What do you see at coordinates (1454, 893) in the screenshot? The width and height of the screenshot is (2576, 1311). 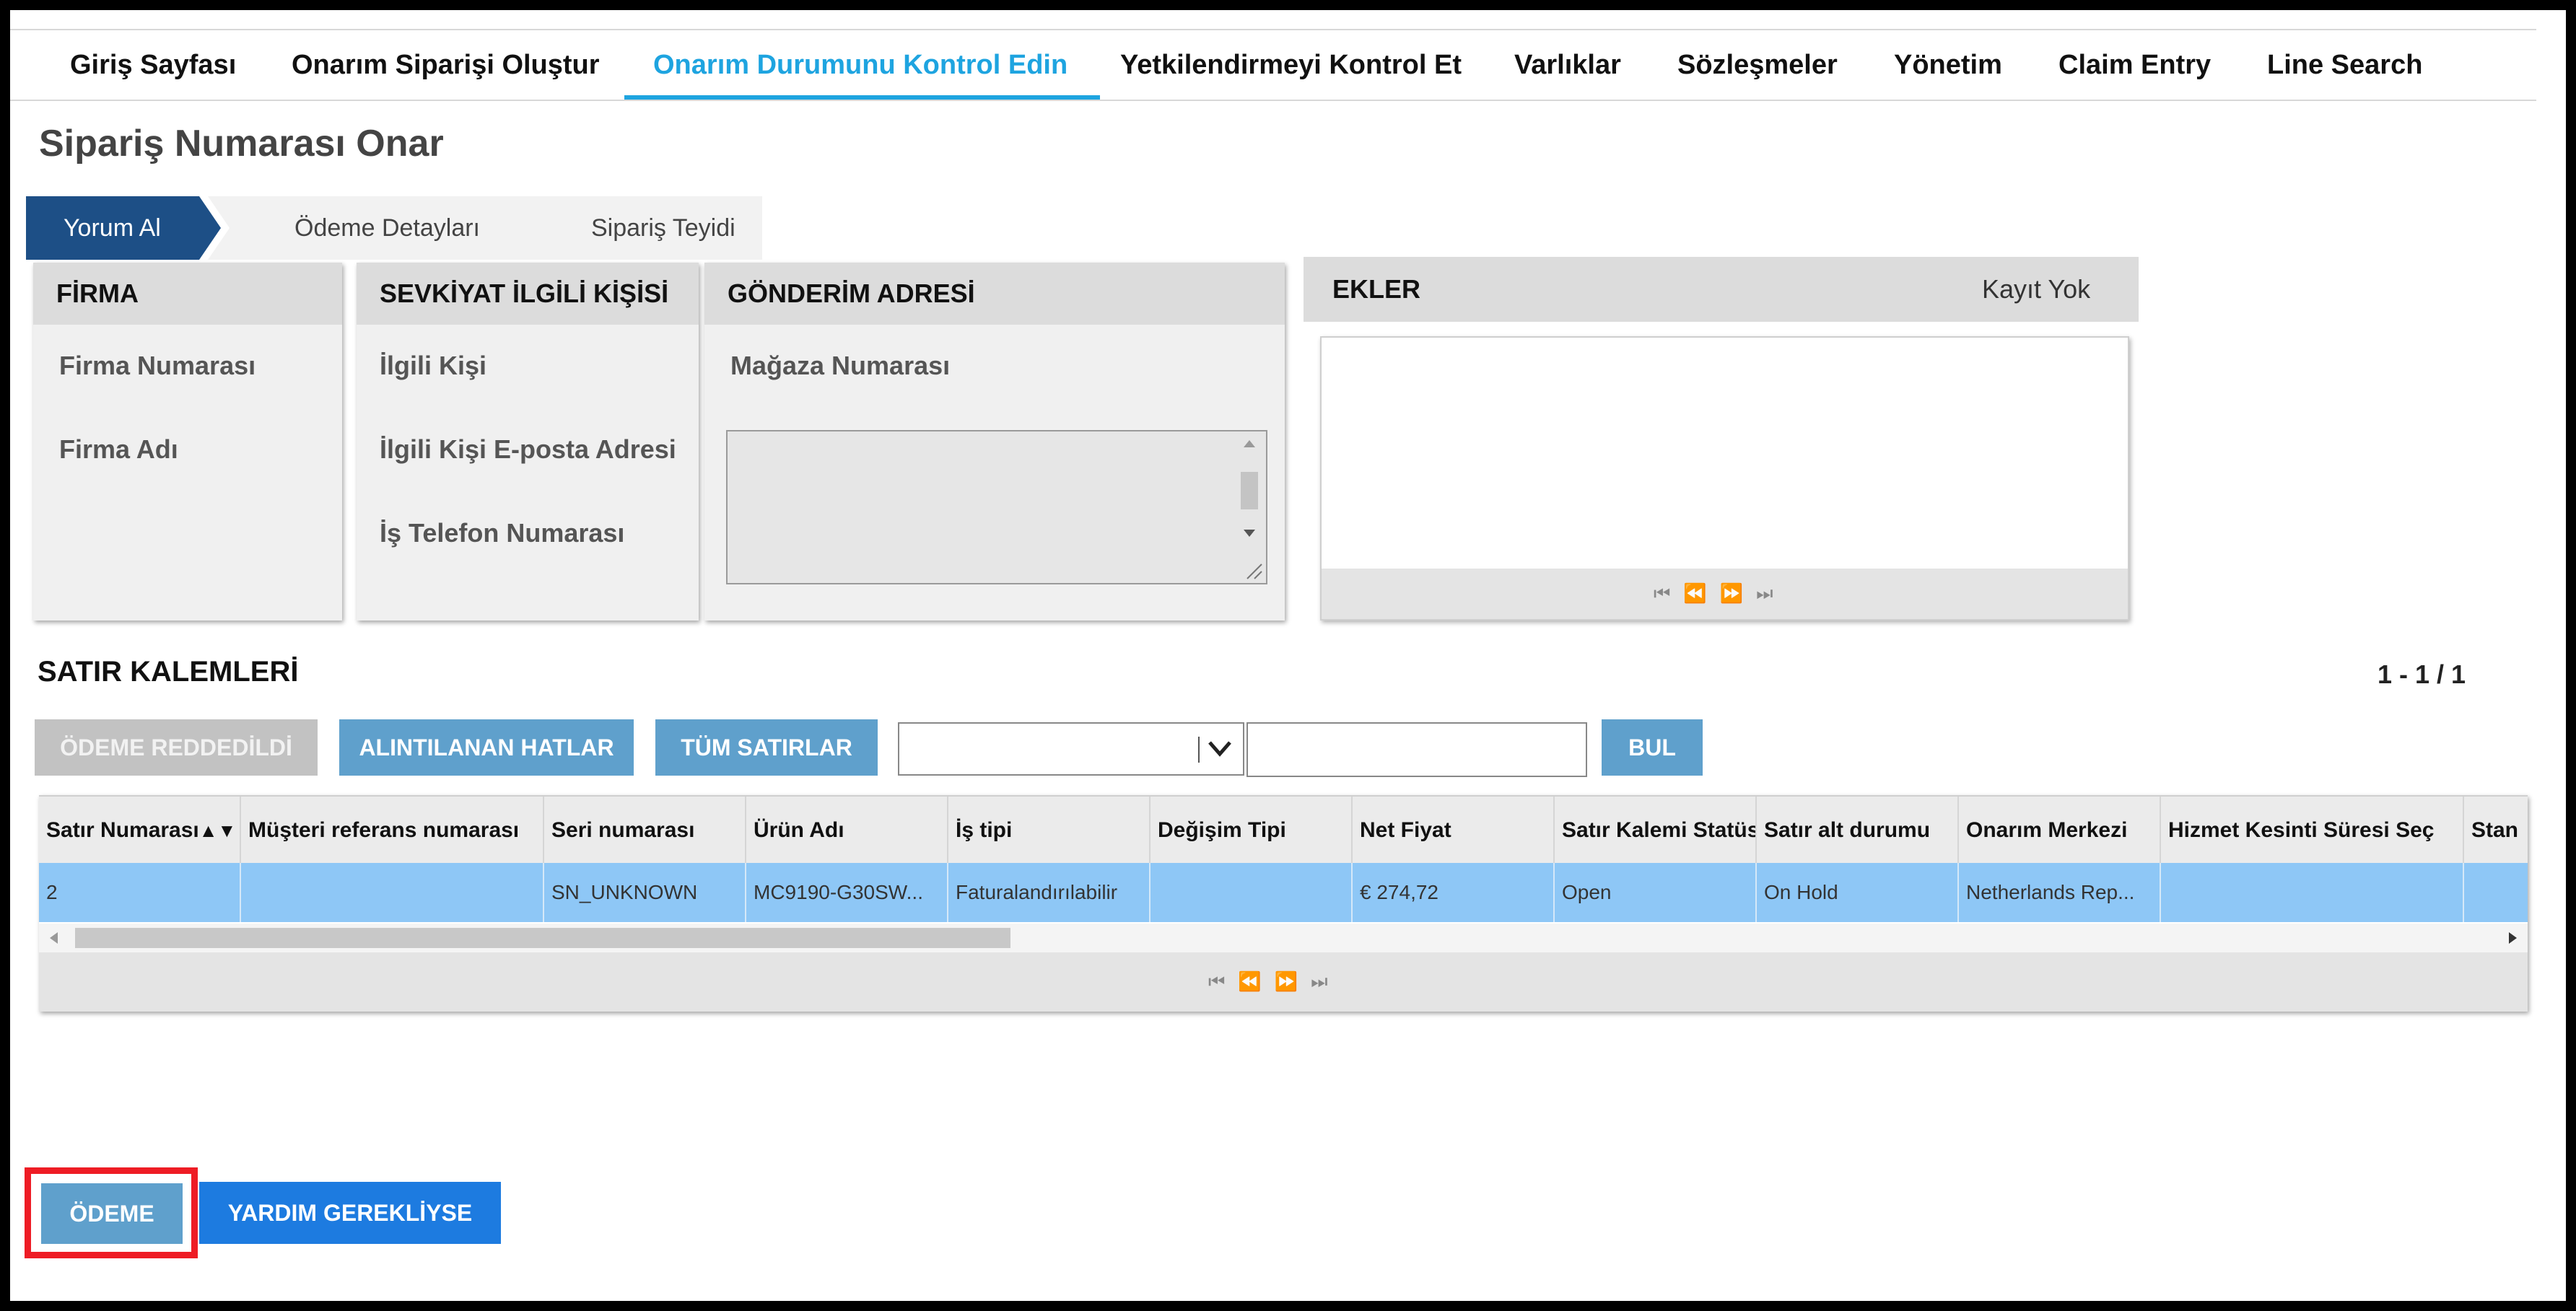 I see `cell-net-price: € 274,72` at bounding box center [1454, 893].